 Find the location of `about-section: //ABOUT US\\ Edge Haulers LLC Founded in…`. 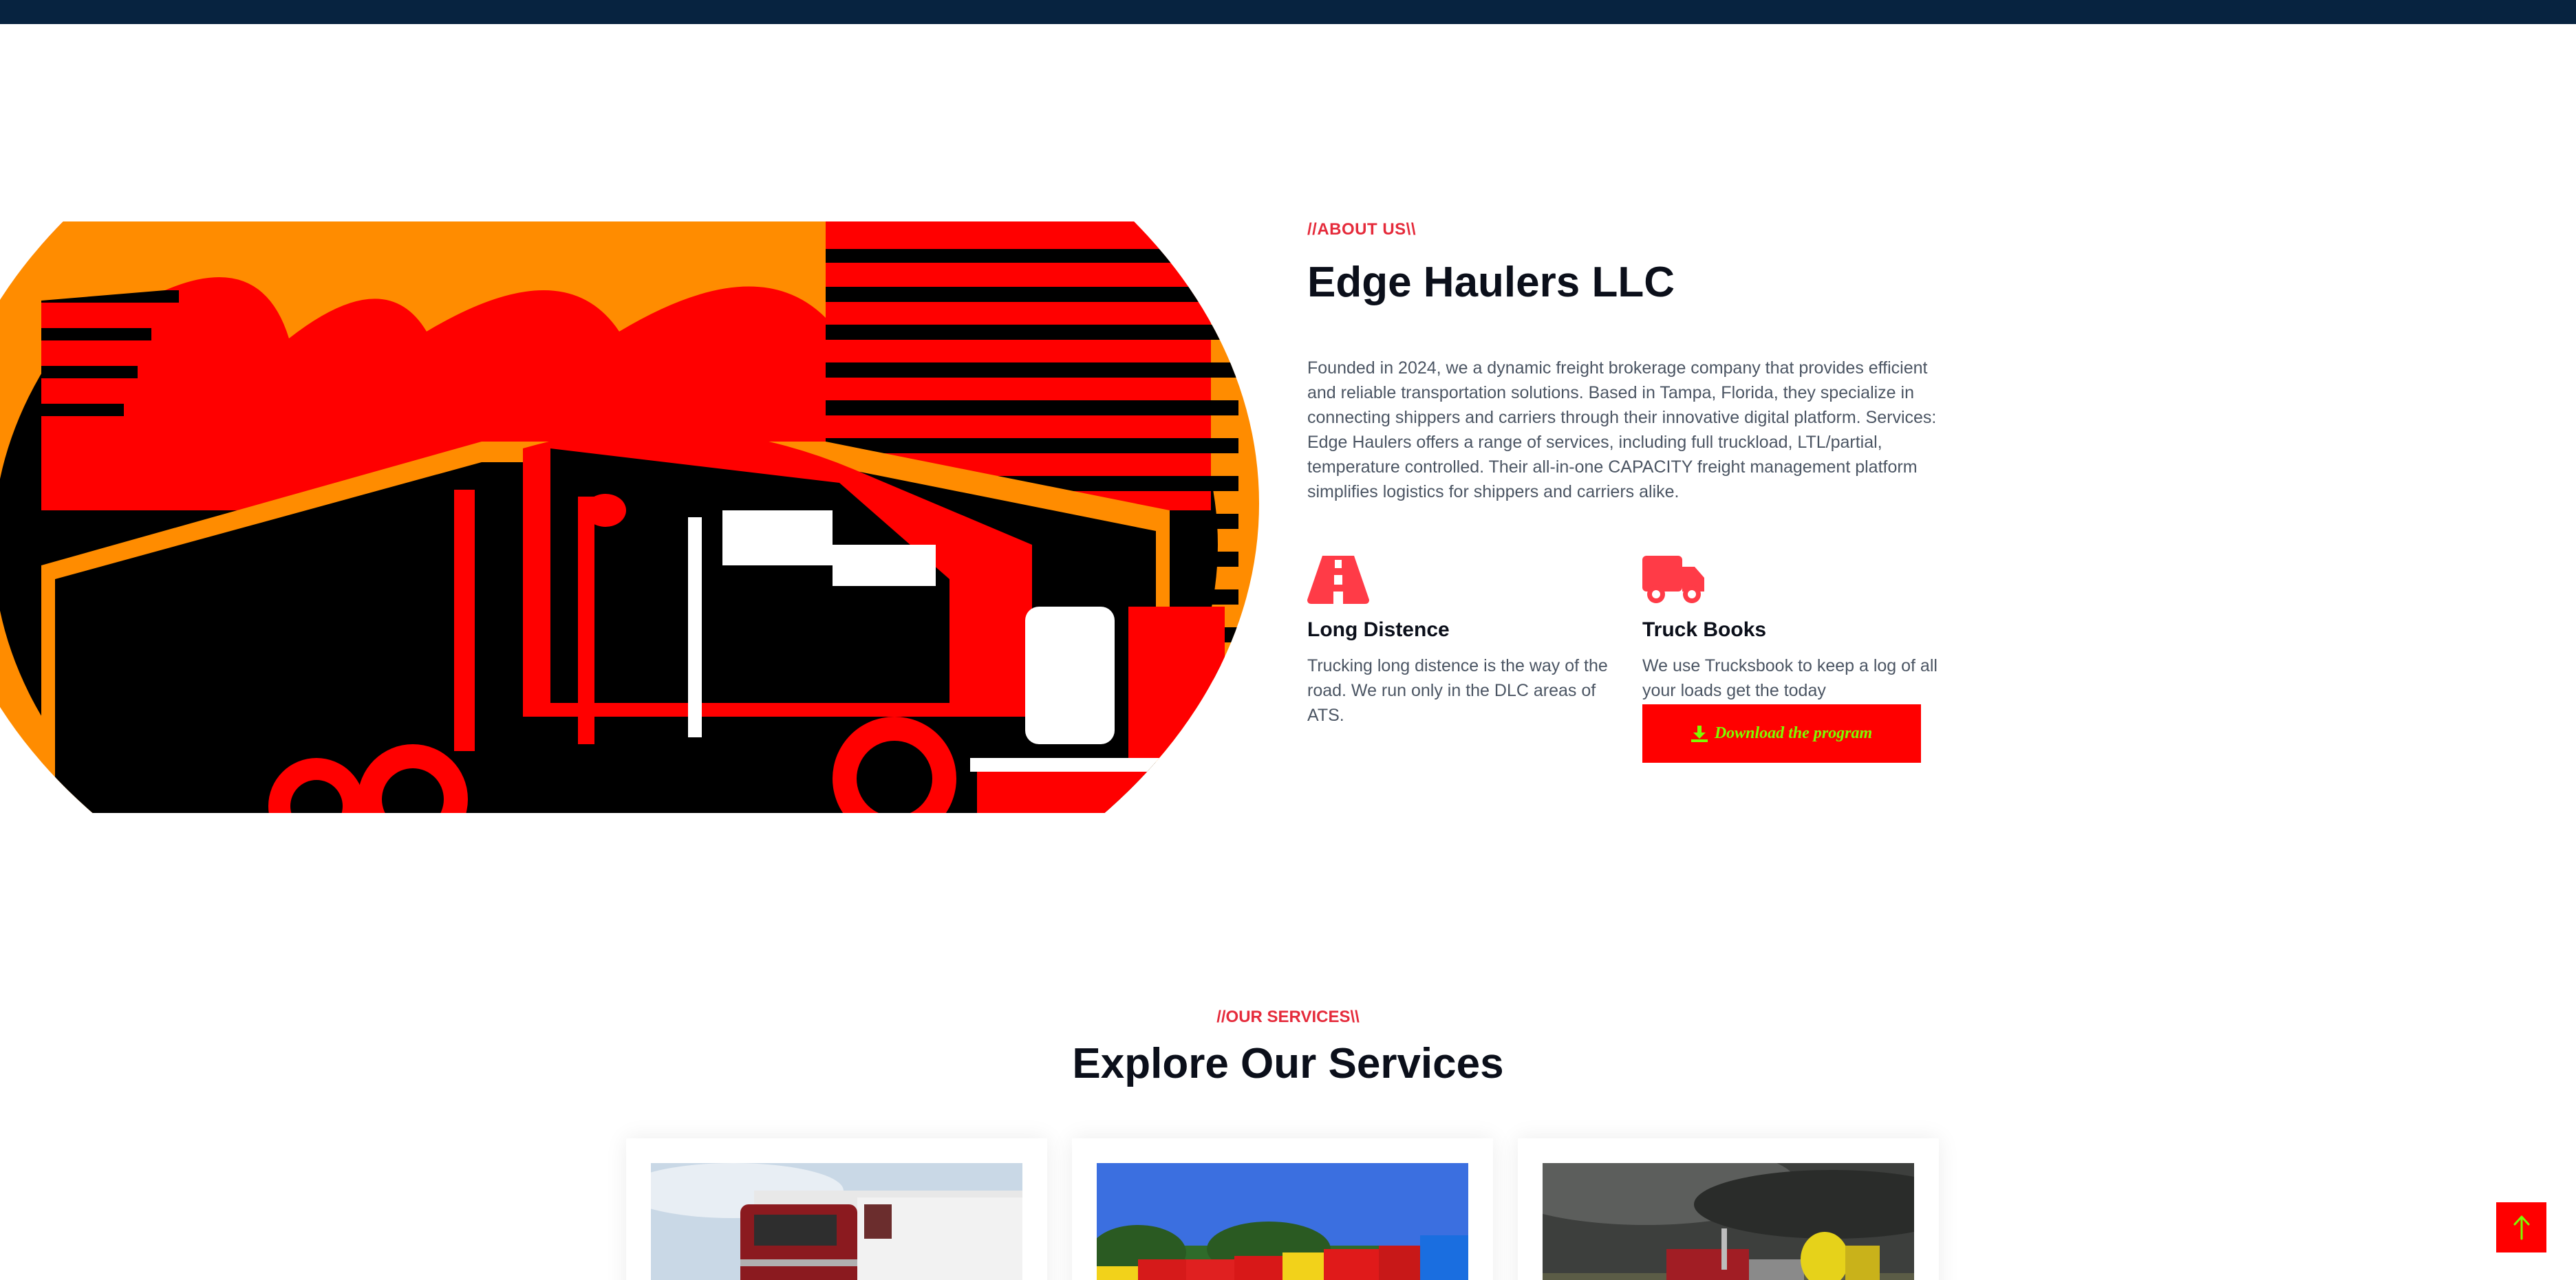

about-section: //ABOUT US\\ Edge Haulers LLC Founded in… is located at coordinates (1634, 491).